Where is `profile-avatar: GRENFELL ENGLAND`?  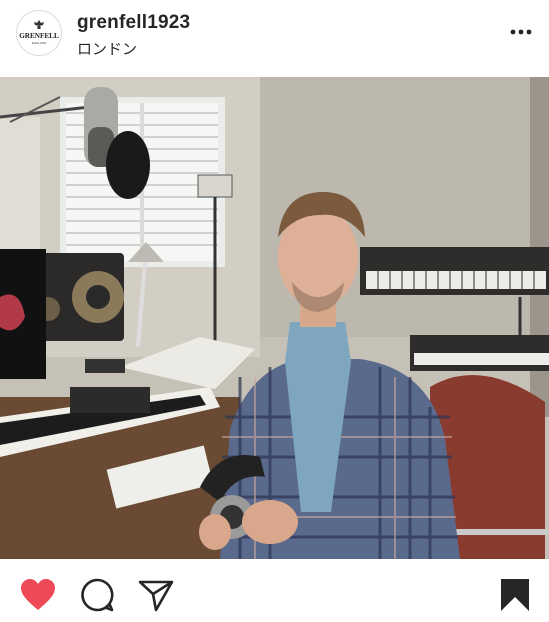 profile-avatar: GRENFELL ENGLAND is located at coordinates (39, 33).